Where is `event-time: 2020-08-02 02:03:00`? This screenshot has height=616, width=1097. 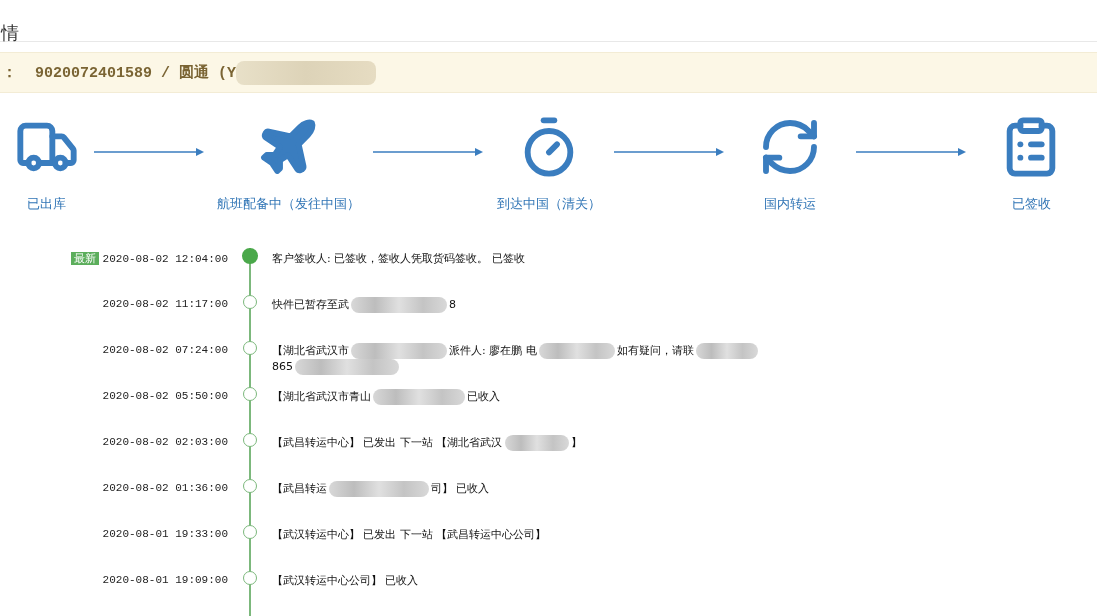 event-time: 2020-08-02 02:03:00 is located at coordinates (165, 442).